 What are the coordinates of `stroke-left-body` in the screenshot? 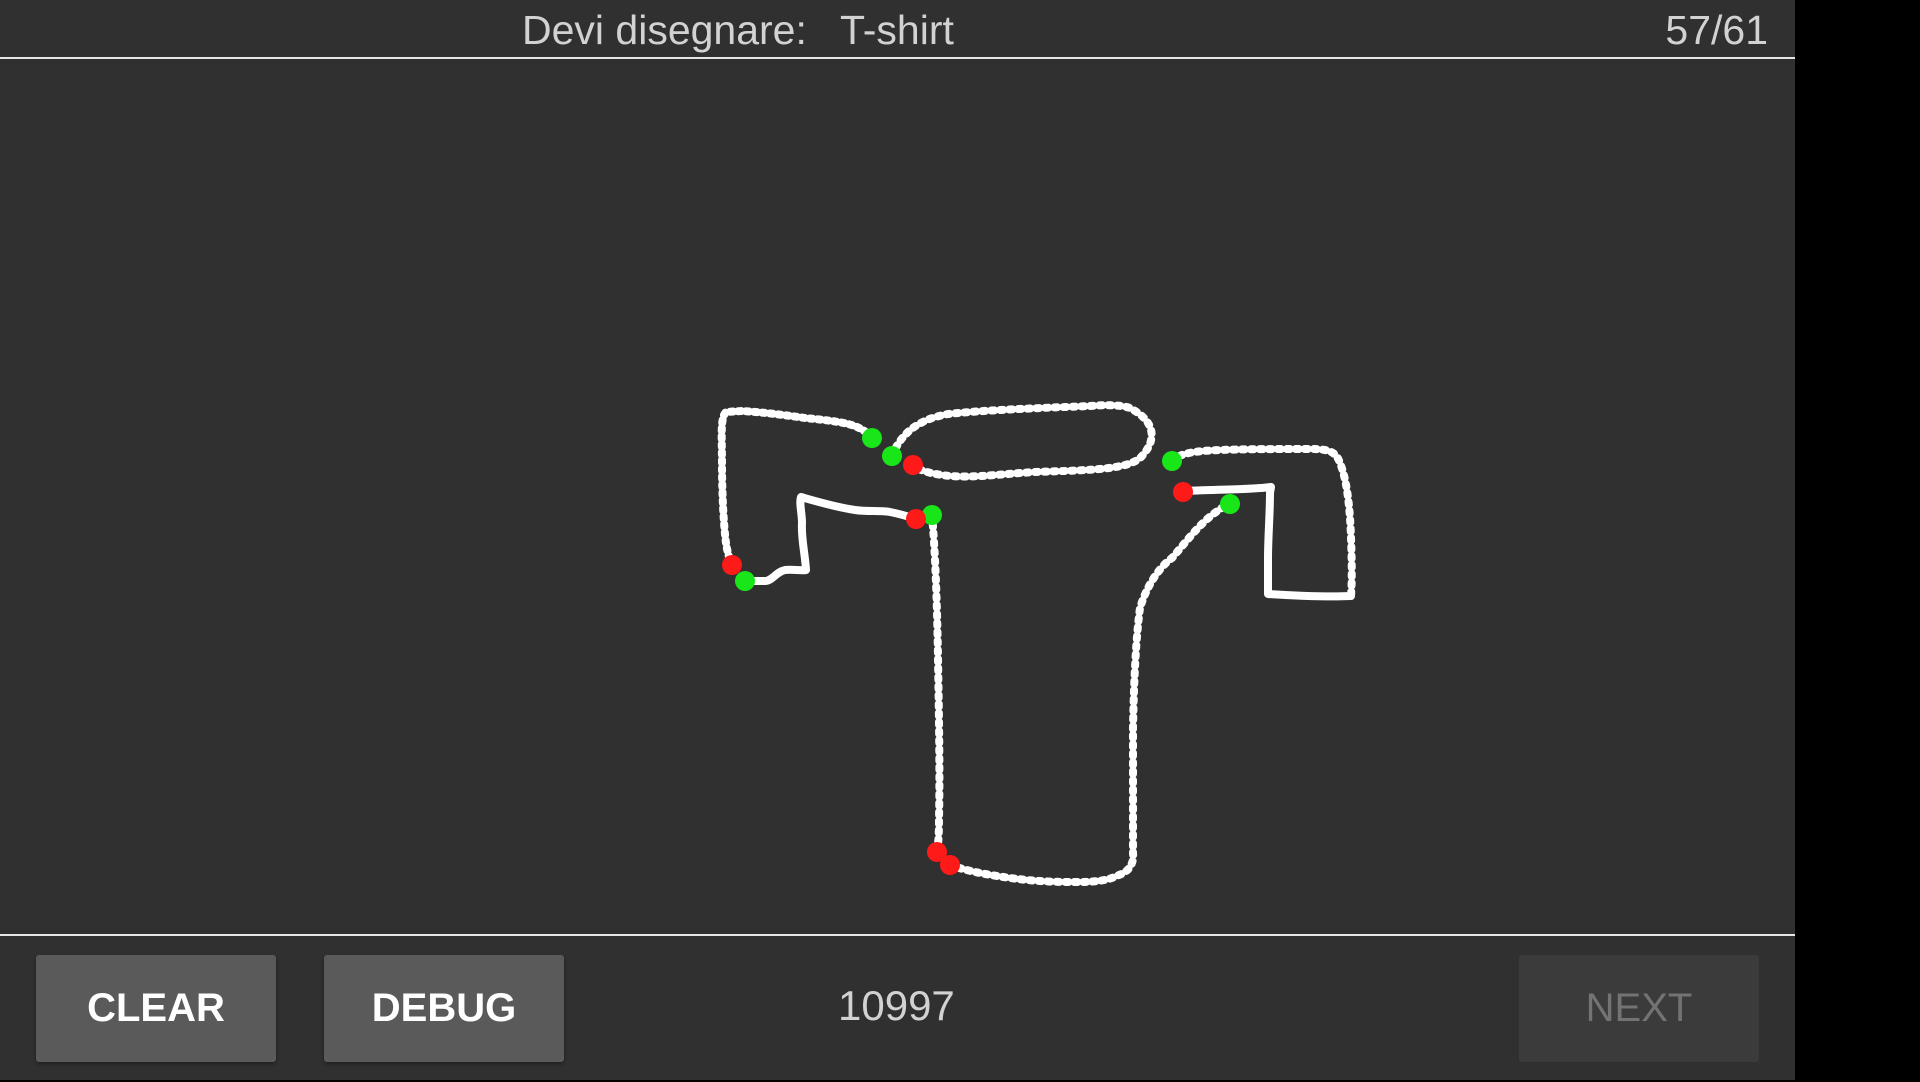 It's located at (936, 683).